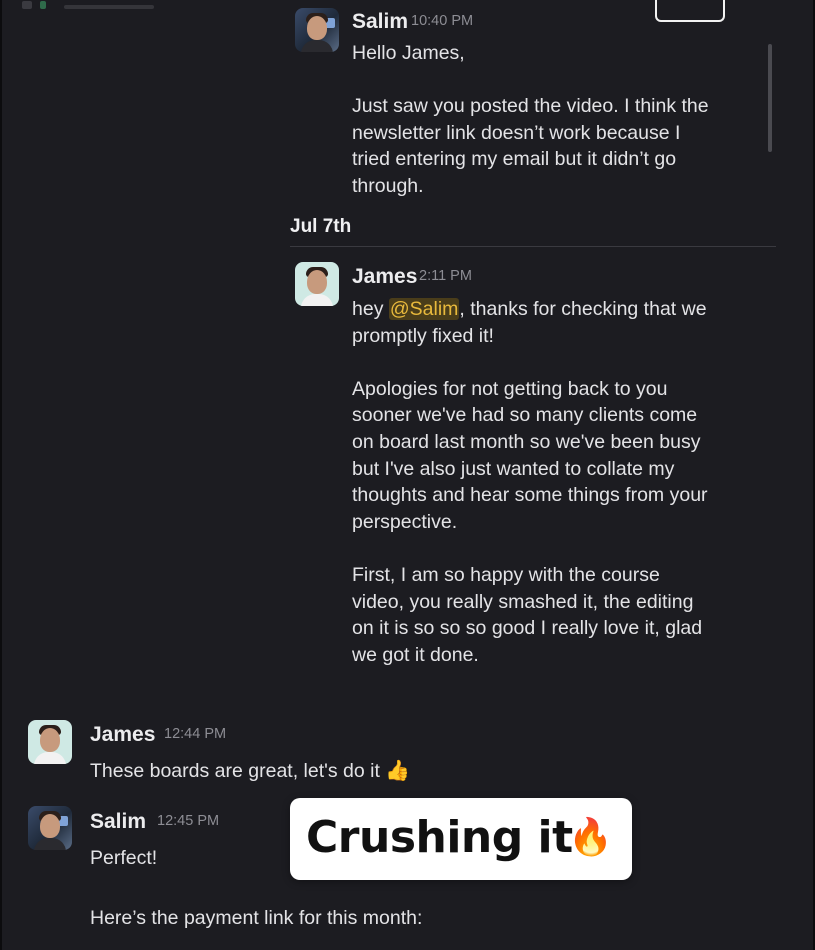 Image resolution: width=815 pixels, height=950 pixels. I want to click on crushing-it-sticker: Crushing it 🔥, so click(461, 839).